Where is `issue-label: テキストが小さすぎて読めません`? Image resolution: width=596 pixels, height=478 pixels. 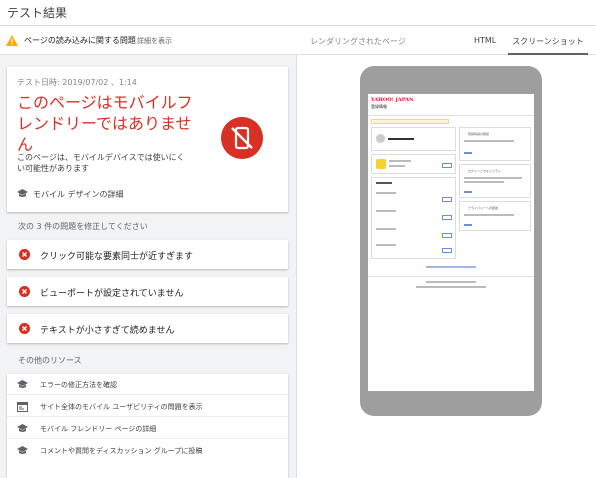
issue-label: テキストが小さすぎて読めません is located at coordinates (107, 331).